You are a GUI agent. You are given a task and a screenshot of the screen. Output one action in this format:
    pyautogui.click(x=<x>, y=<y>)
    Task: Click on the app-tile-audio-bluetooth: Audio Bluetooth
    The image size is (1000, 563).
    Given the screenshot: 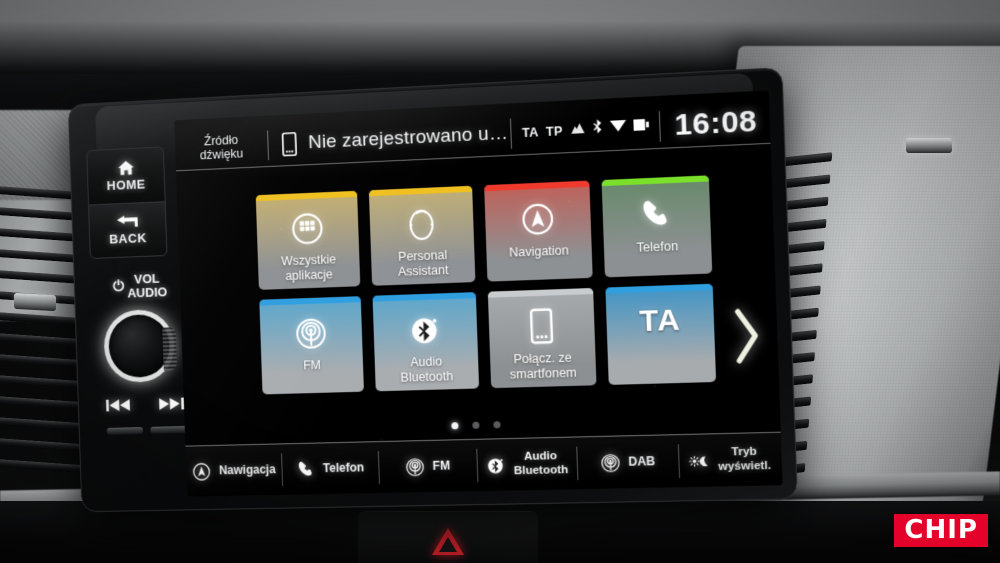 What is the action you would take?
    pyautogui.click(x=426, y=342)
    